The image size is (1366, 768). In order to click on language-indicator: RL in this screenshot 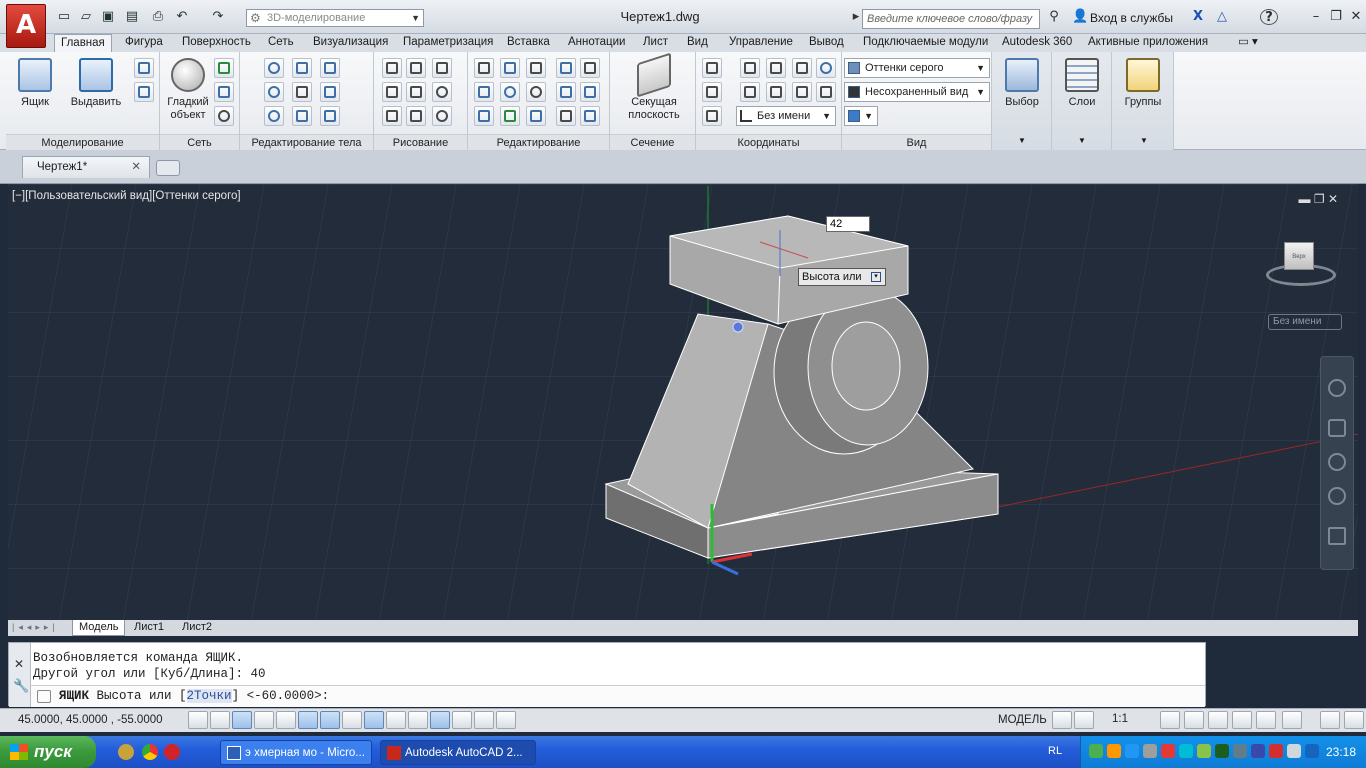, I will do `click(1055, 751)`.